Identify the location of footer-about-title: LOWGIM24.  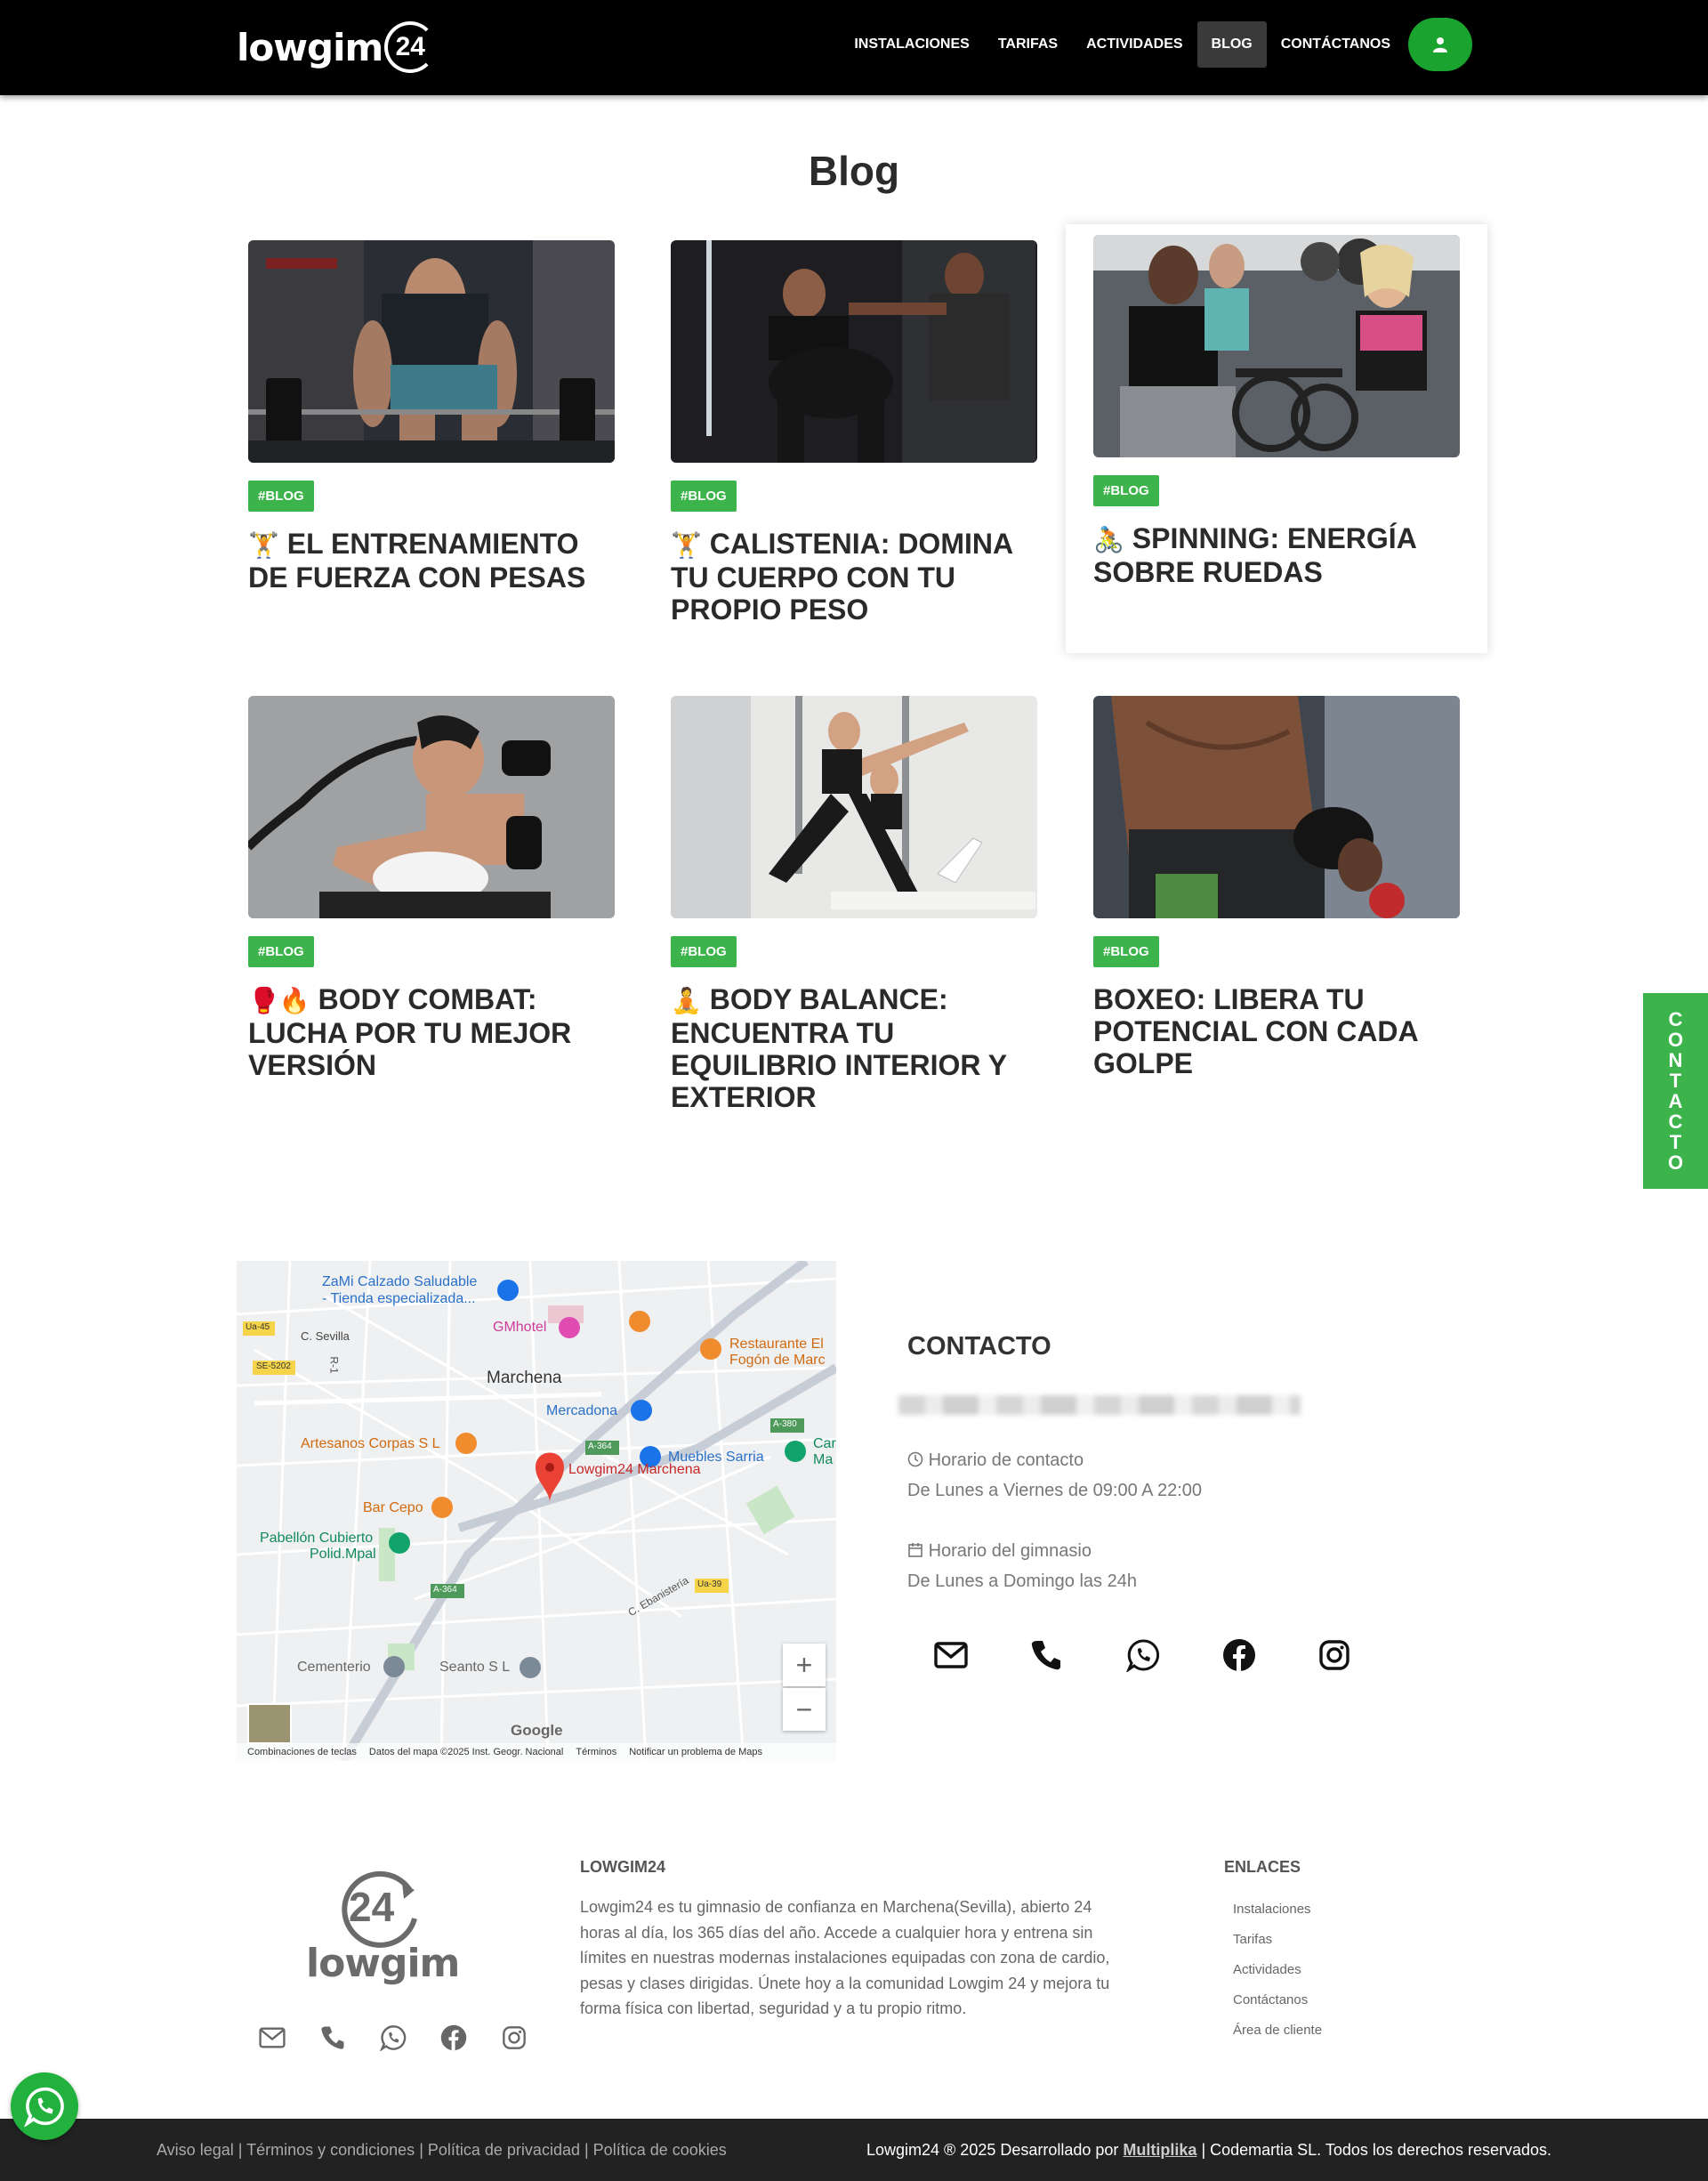
(623, 1867).